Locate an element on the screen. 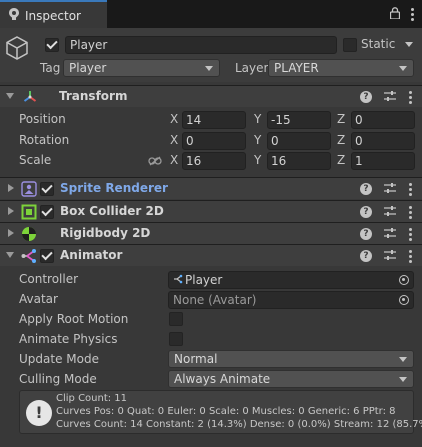  box-collider-title: Box Collider 2D is located at coordinates (112, 211).